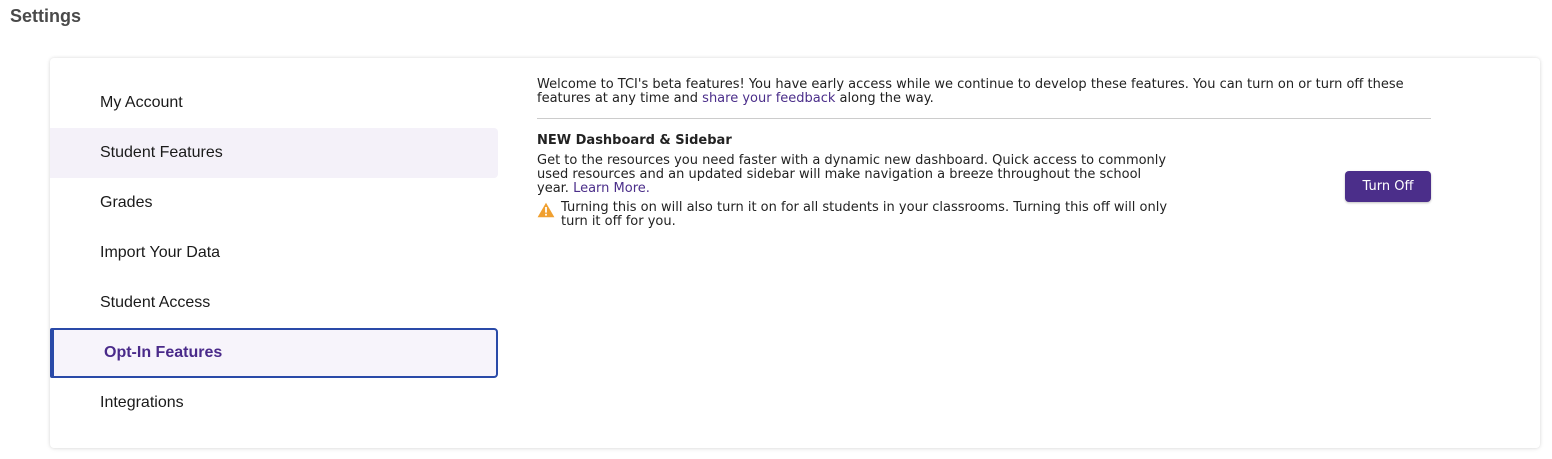  Describe the element at coordinates (768, 98) in the screenshot. I see `share-feedback-link: share your feedback` at that location.